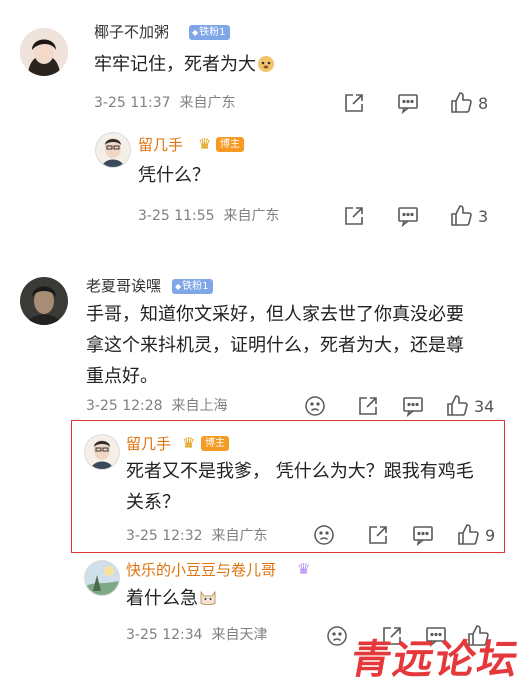  What do you see at coordinates (435, 660) in the screenshot?
I see `watermark-logo: 青远论坛` at bounding box center [435, 660].